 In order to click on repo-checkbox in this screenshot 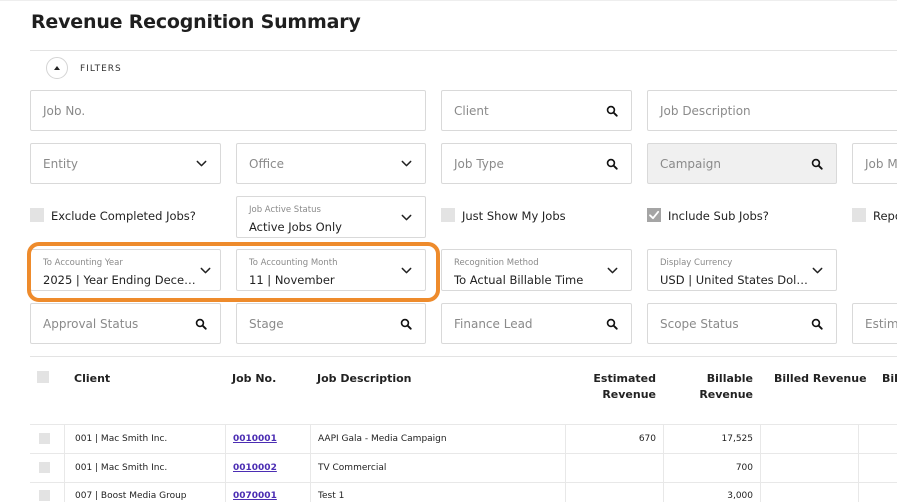, I will do `click(859, 215)`.